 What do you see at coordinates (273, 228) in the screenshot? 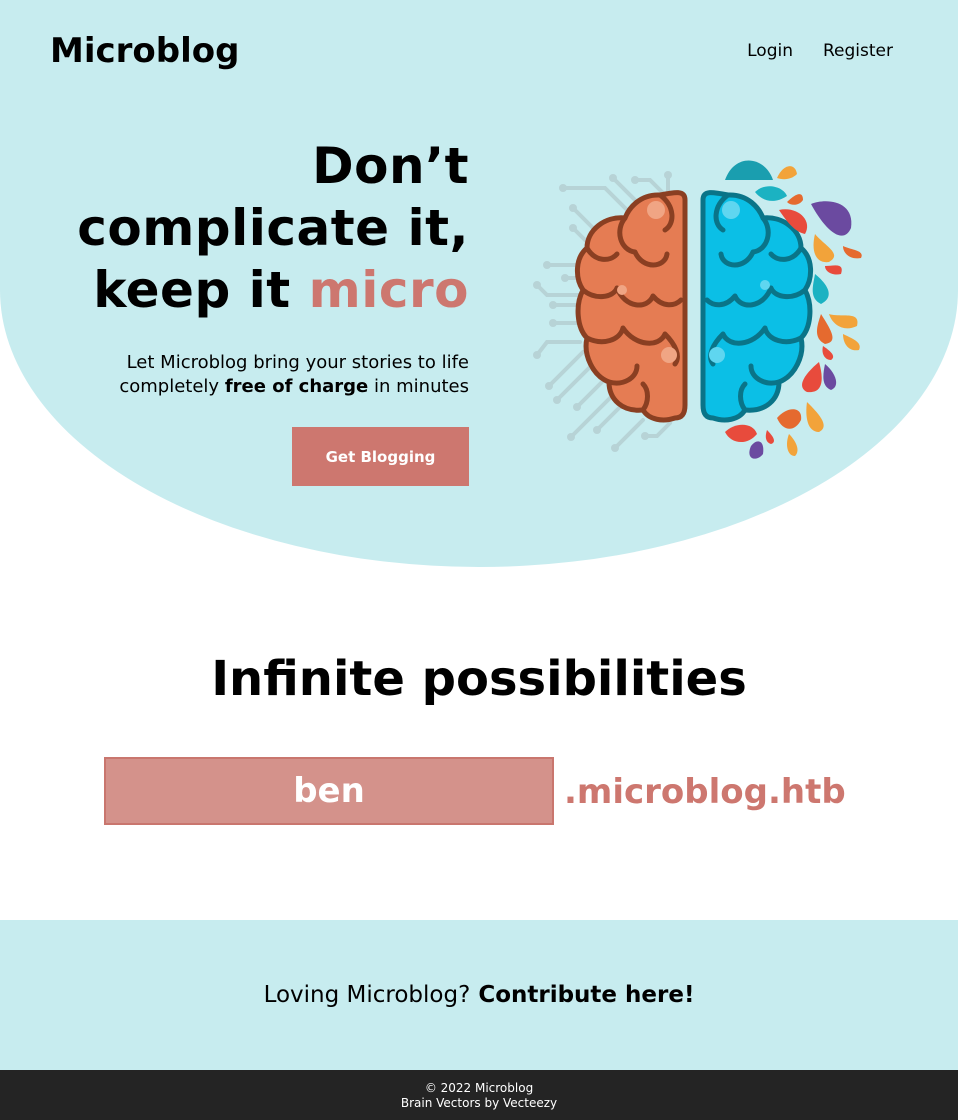
I see `hero-title-line-2: complicate it,` at bounding box center [273, 228].